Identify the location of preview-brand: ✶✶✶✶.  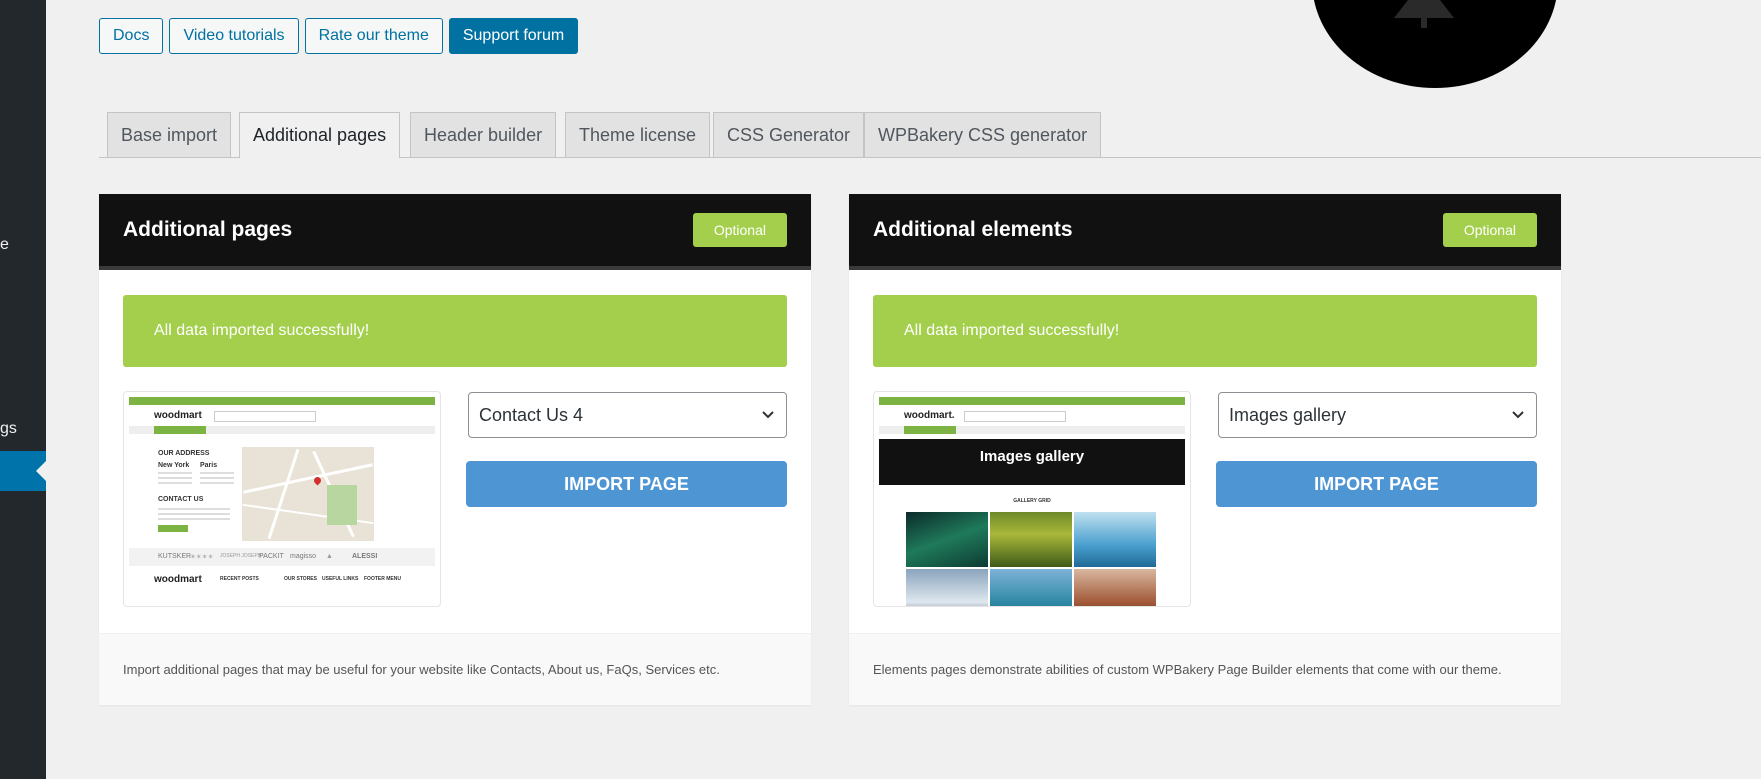
(202, 557).